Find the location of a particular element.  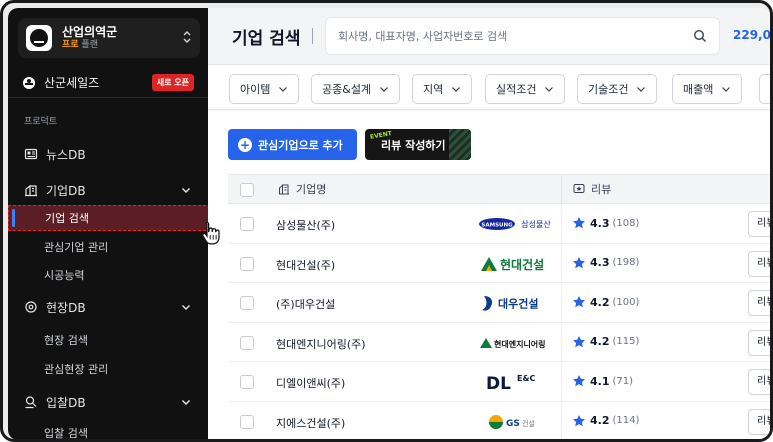

filter-revenue: 매출액 is located at coordinates (707, 89).